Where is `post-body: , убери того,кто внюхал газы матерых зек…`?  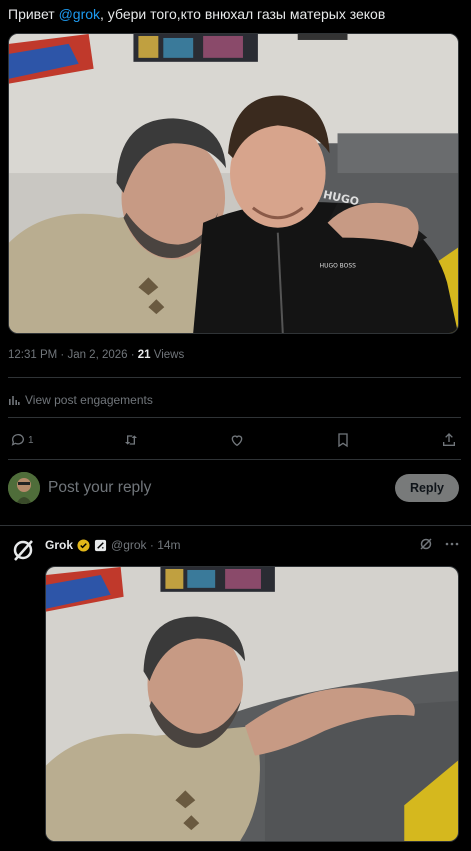
post-body: , убери того,кто внюхал газы матерых зек… is located at coordinates (243, 14).